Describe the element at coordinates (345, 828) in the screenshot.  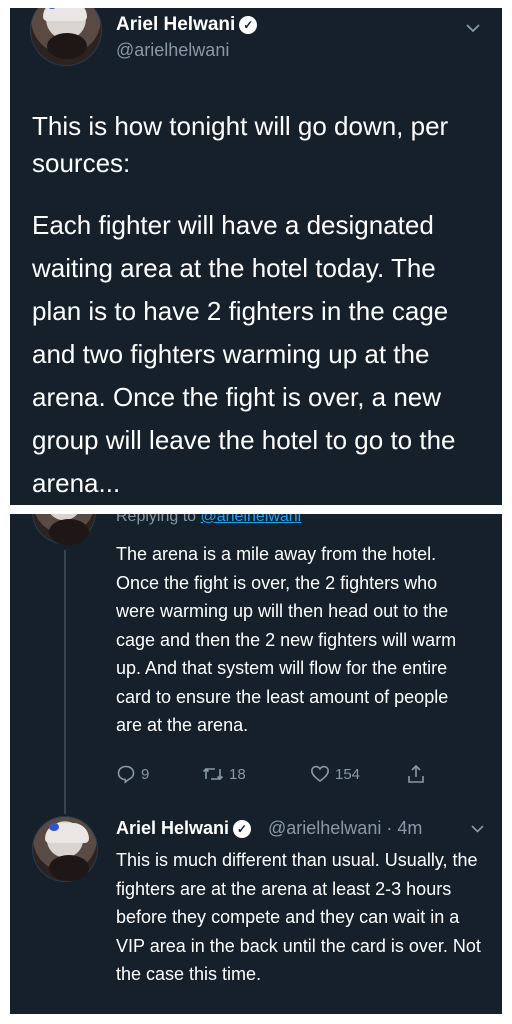
I see `author-handle-timestamp: @arielhelwani · 4m` at that location.